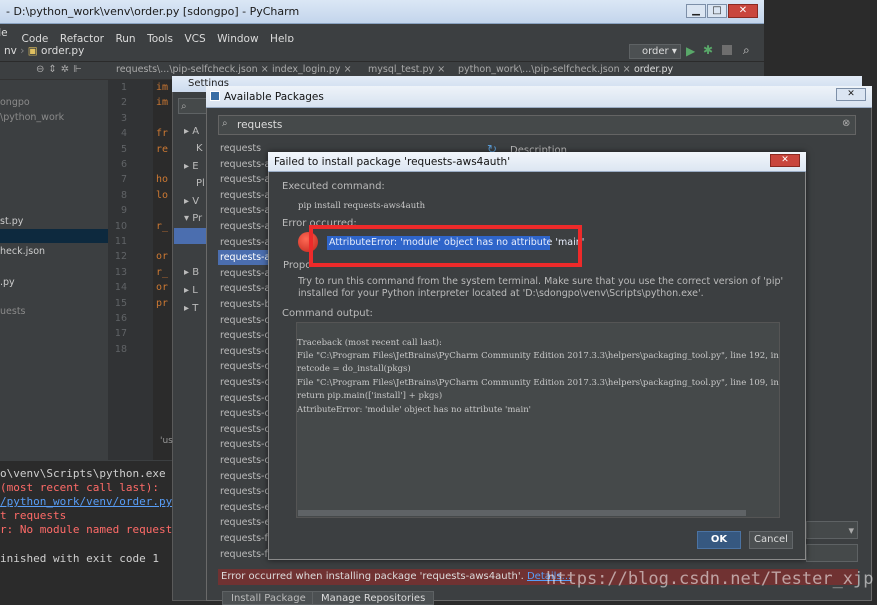 Image resolution: width=877 pixels, height=605 pixels. I want to click on settings-tree-item: ▸ L, so click(191, 290).